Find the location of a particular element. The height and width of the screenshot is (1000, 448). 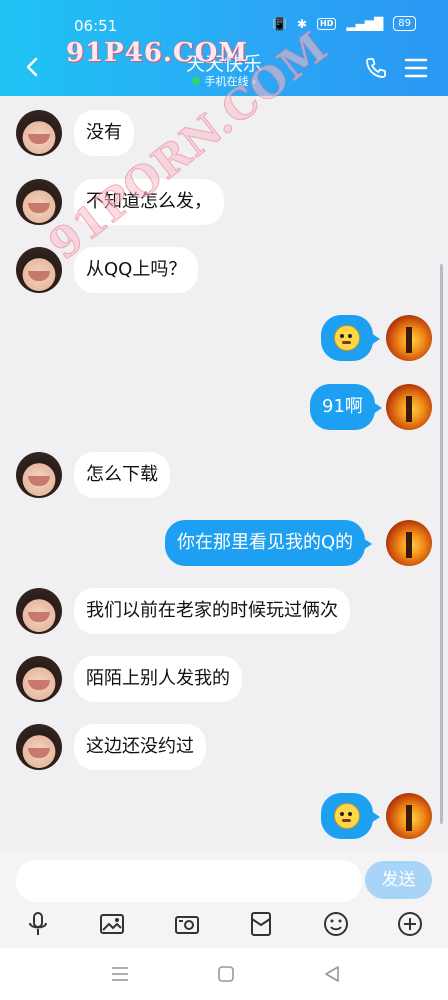

input-bar: 发送 is located at coordinates (224, 880).